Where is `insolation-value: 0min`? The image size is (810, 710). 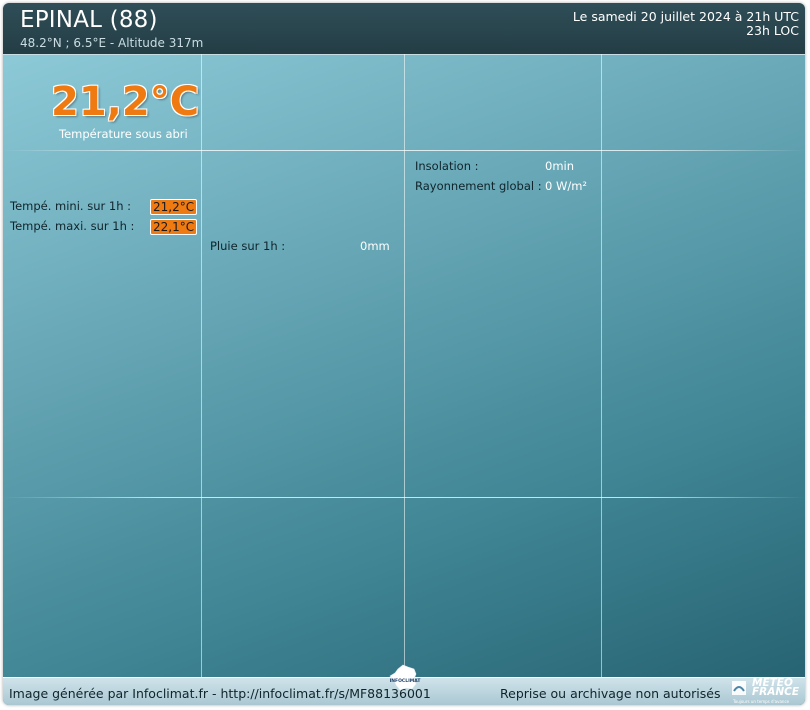
insolation-value: 0min is located at coordinates (560, 166).